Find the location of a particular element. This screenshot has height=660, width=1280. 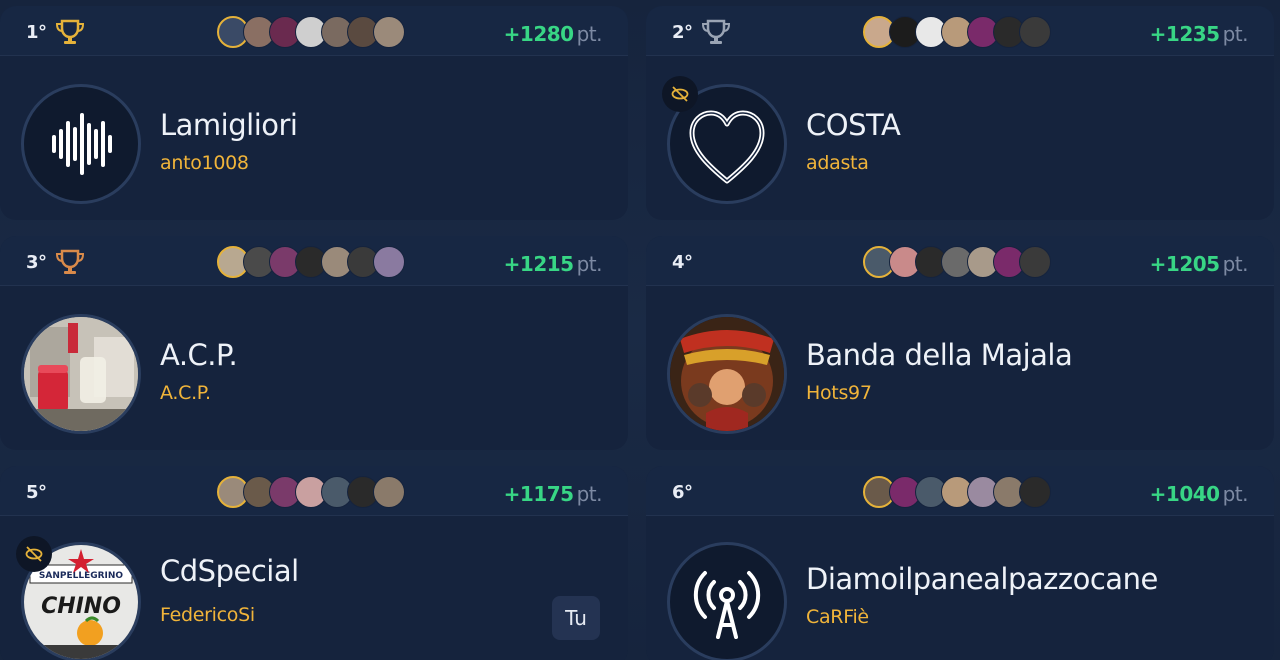

rank-label: 2° is located at coordinates (682, 32).